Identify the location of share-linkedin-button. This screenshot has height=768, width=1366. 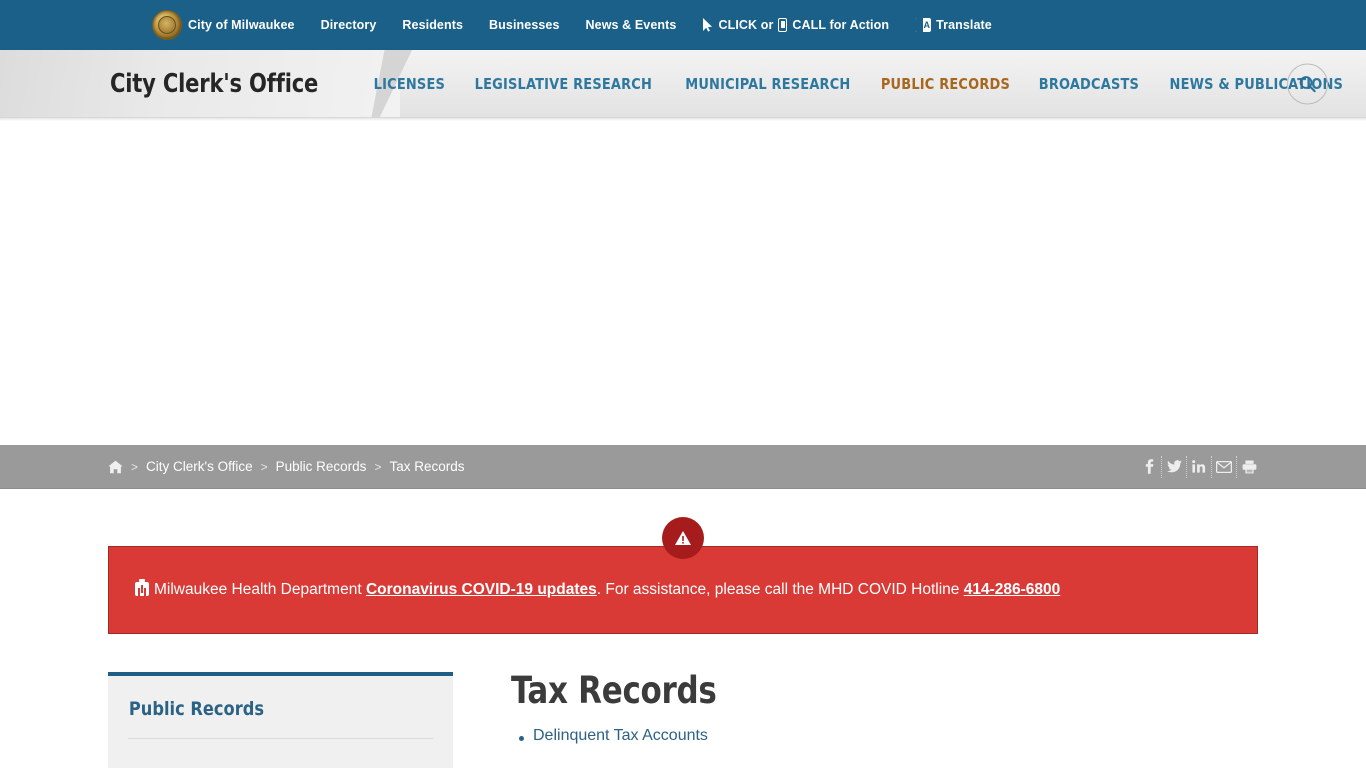
(1199, 466).